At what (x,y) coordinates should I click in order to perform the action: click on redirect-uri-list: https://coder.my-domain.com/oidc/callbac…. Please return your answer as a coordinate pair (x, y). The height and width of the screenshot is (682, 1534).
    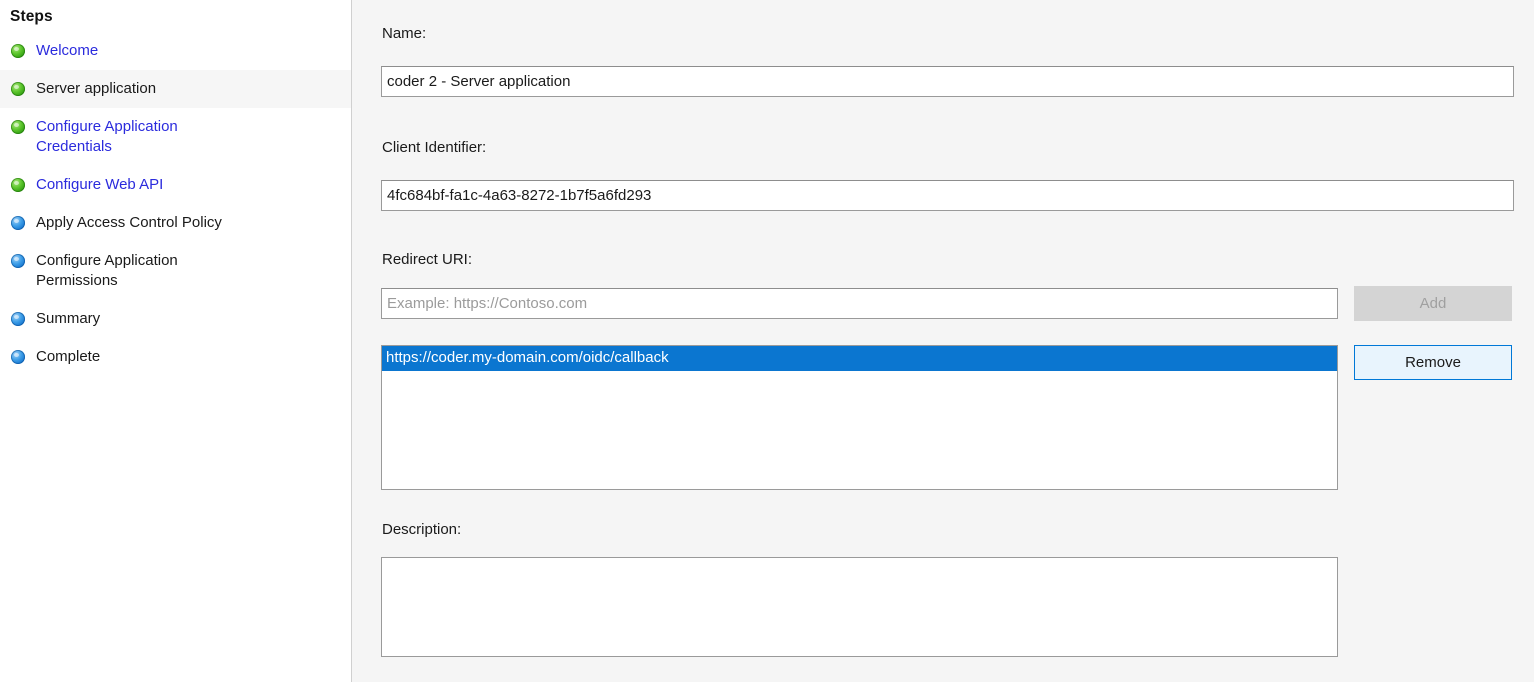
    Looking at the image, I should click on (859, 417).